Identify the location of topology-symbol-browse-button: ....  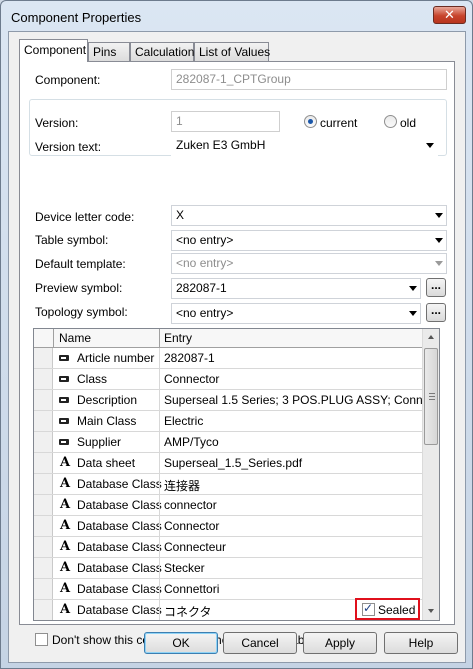
(436, 312).